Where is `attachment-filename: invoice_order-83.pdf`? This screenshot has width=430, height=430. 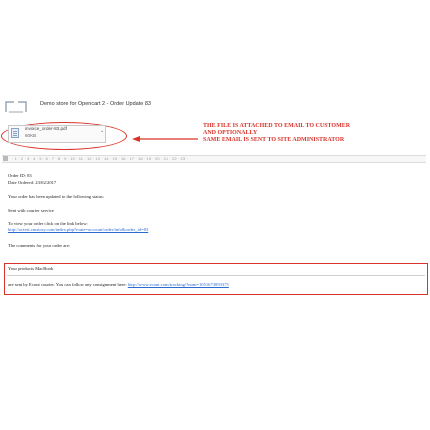 attachment-filename: invoice_order-83.pdf is located at coordinates (46, 128).